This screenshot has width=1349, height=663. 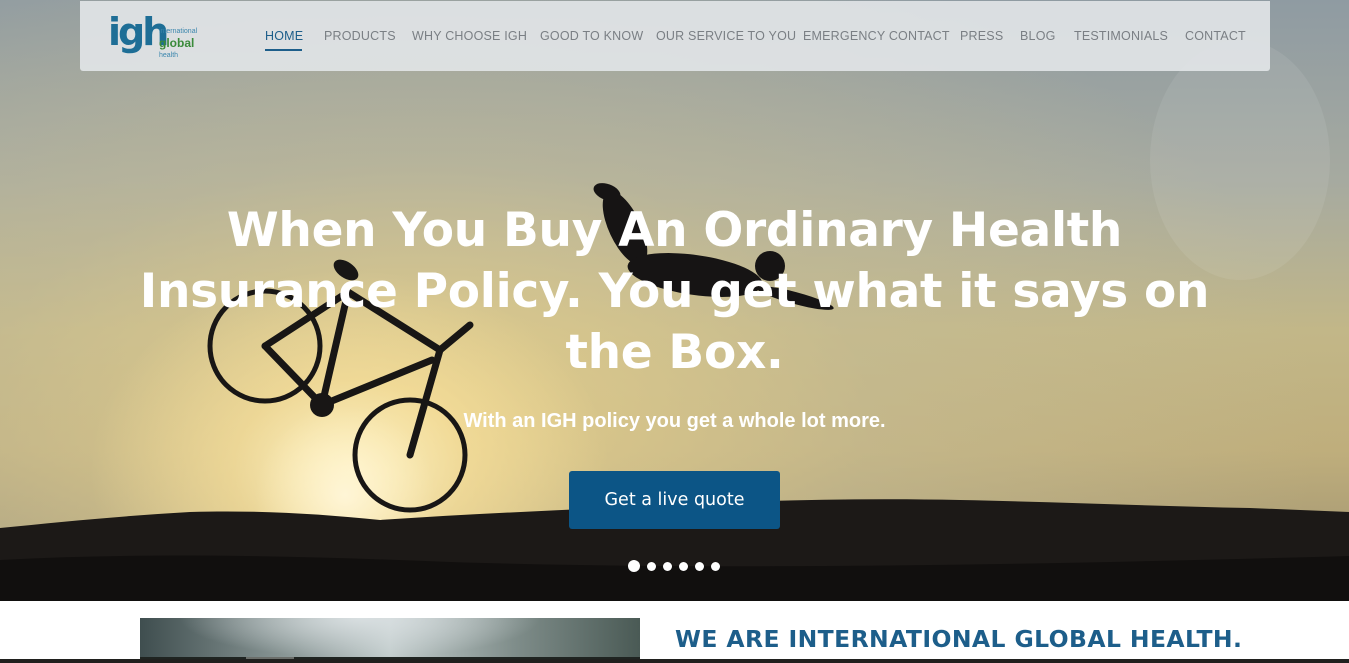 What do you see at coordinates (177, 43) in the screenshot?
I see `logo-line-2: global` at bounding box center [177, 43].